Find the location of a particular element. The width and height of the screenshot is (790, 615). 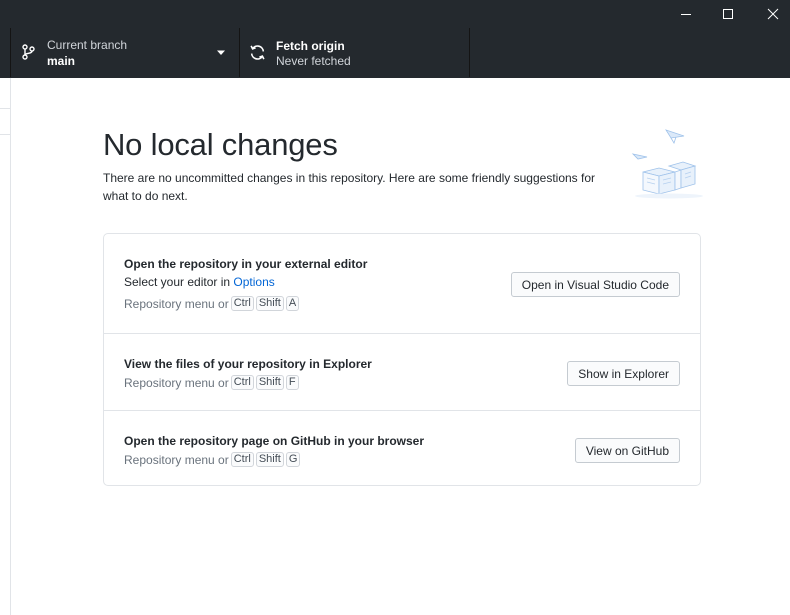

close-button is located at coordinates (770, 13).